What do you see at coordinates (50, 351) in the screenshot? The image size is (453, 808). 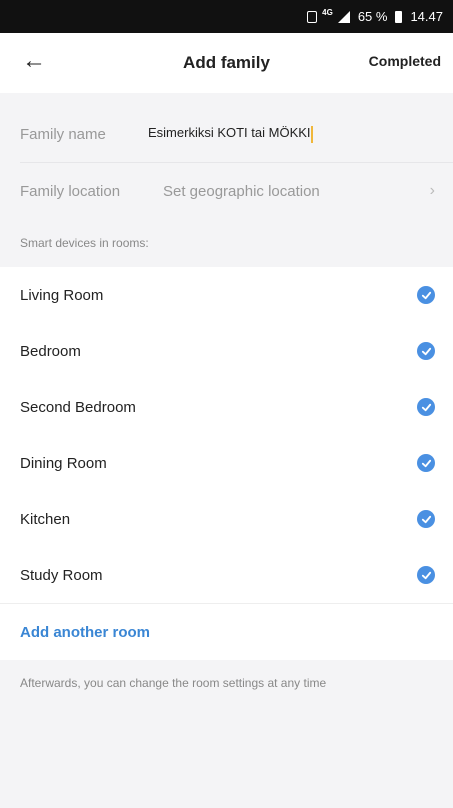 I see `room-name: Bedroom` at bounding box center [50, 351].